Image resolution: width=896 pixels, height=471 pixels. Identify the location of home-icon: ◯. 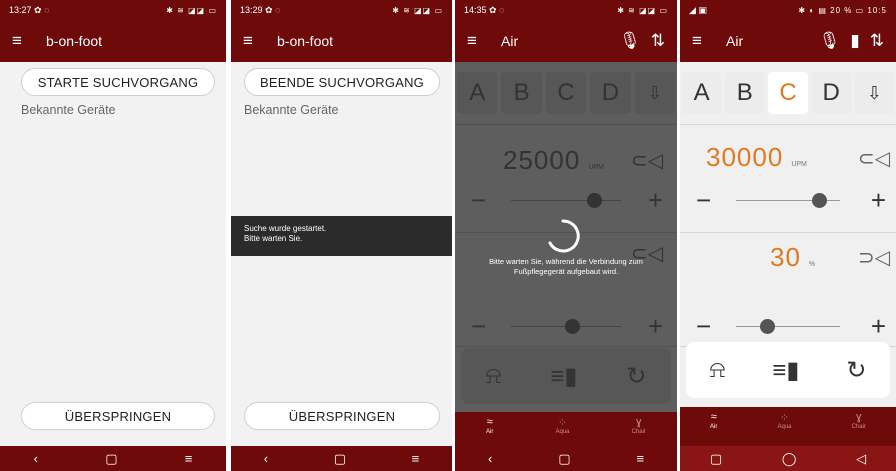
(789, 459).